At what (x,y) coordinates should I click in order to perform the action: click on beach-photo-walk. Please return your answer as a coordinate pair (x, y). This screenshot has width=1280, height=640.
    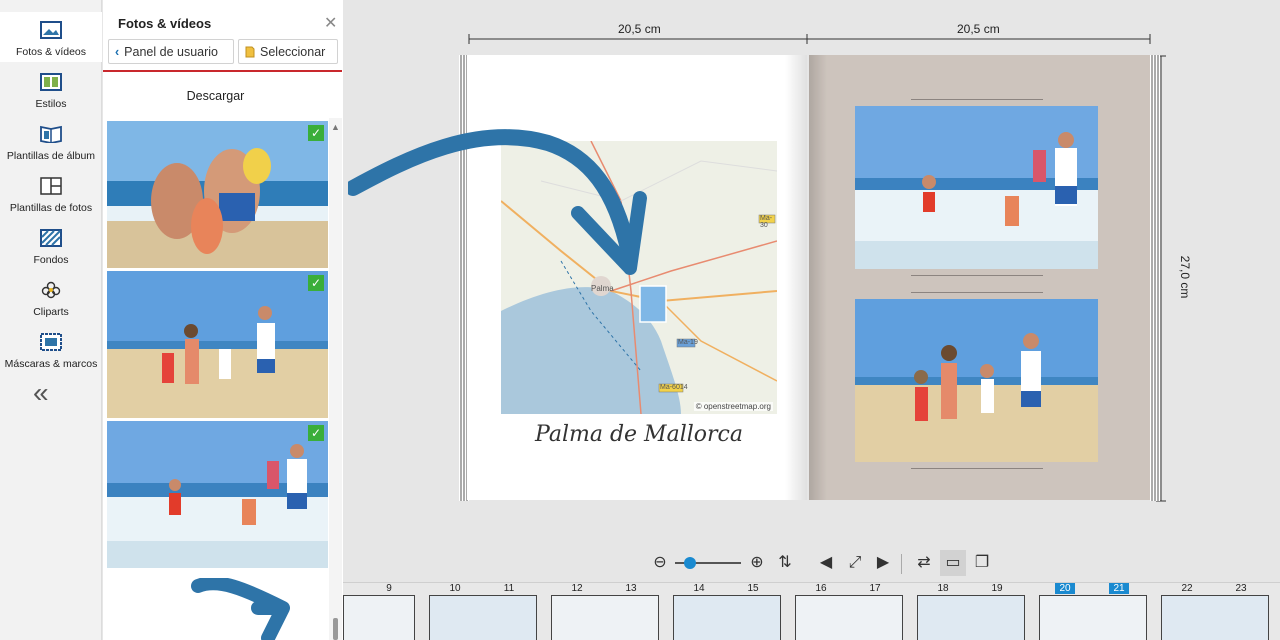
    Looking at the image, I should click on (976, 380).